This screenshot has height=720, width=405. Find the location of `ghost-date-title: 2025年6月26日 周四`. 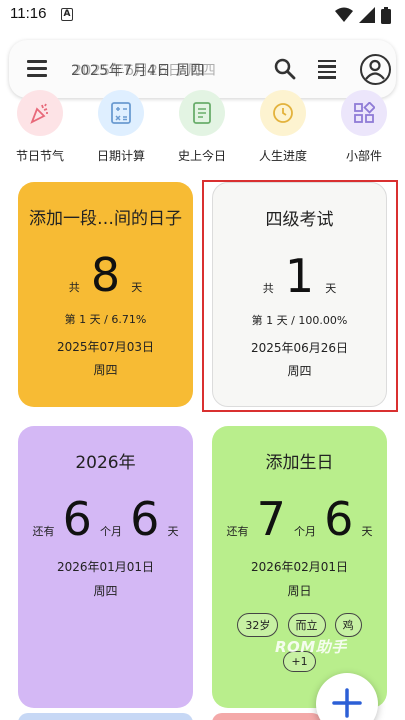

ghost-date-title: 2025年6月26日 周四 is located at coordinates (145, 71).